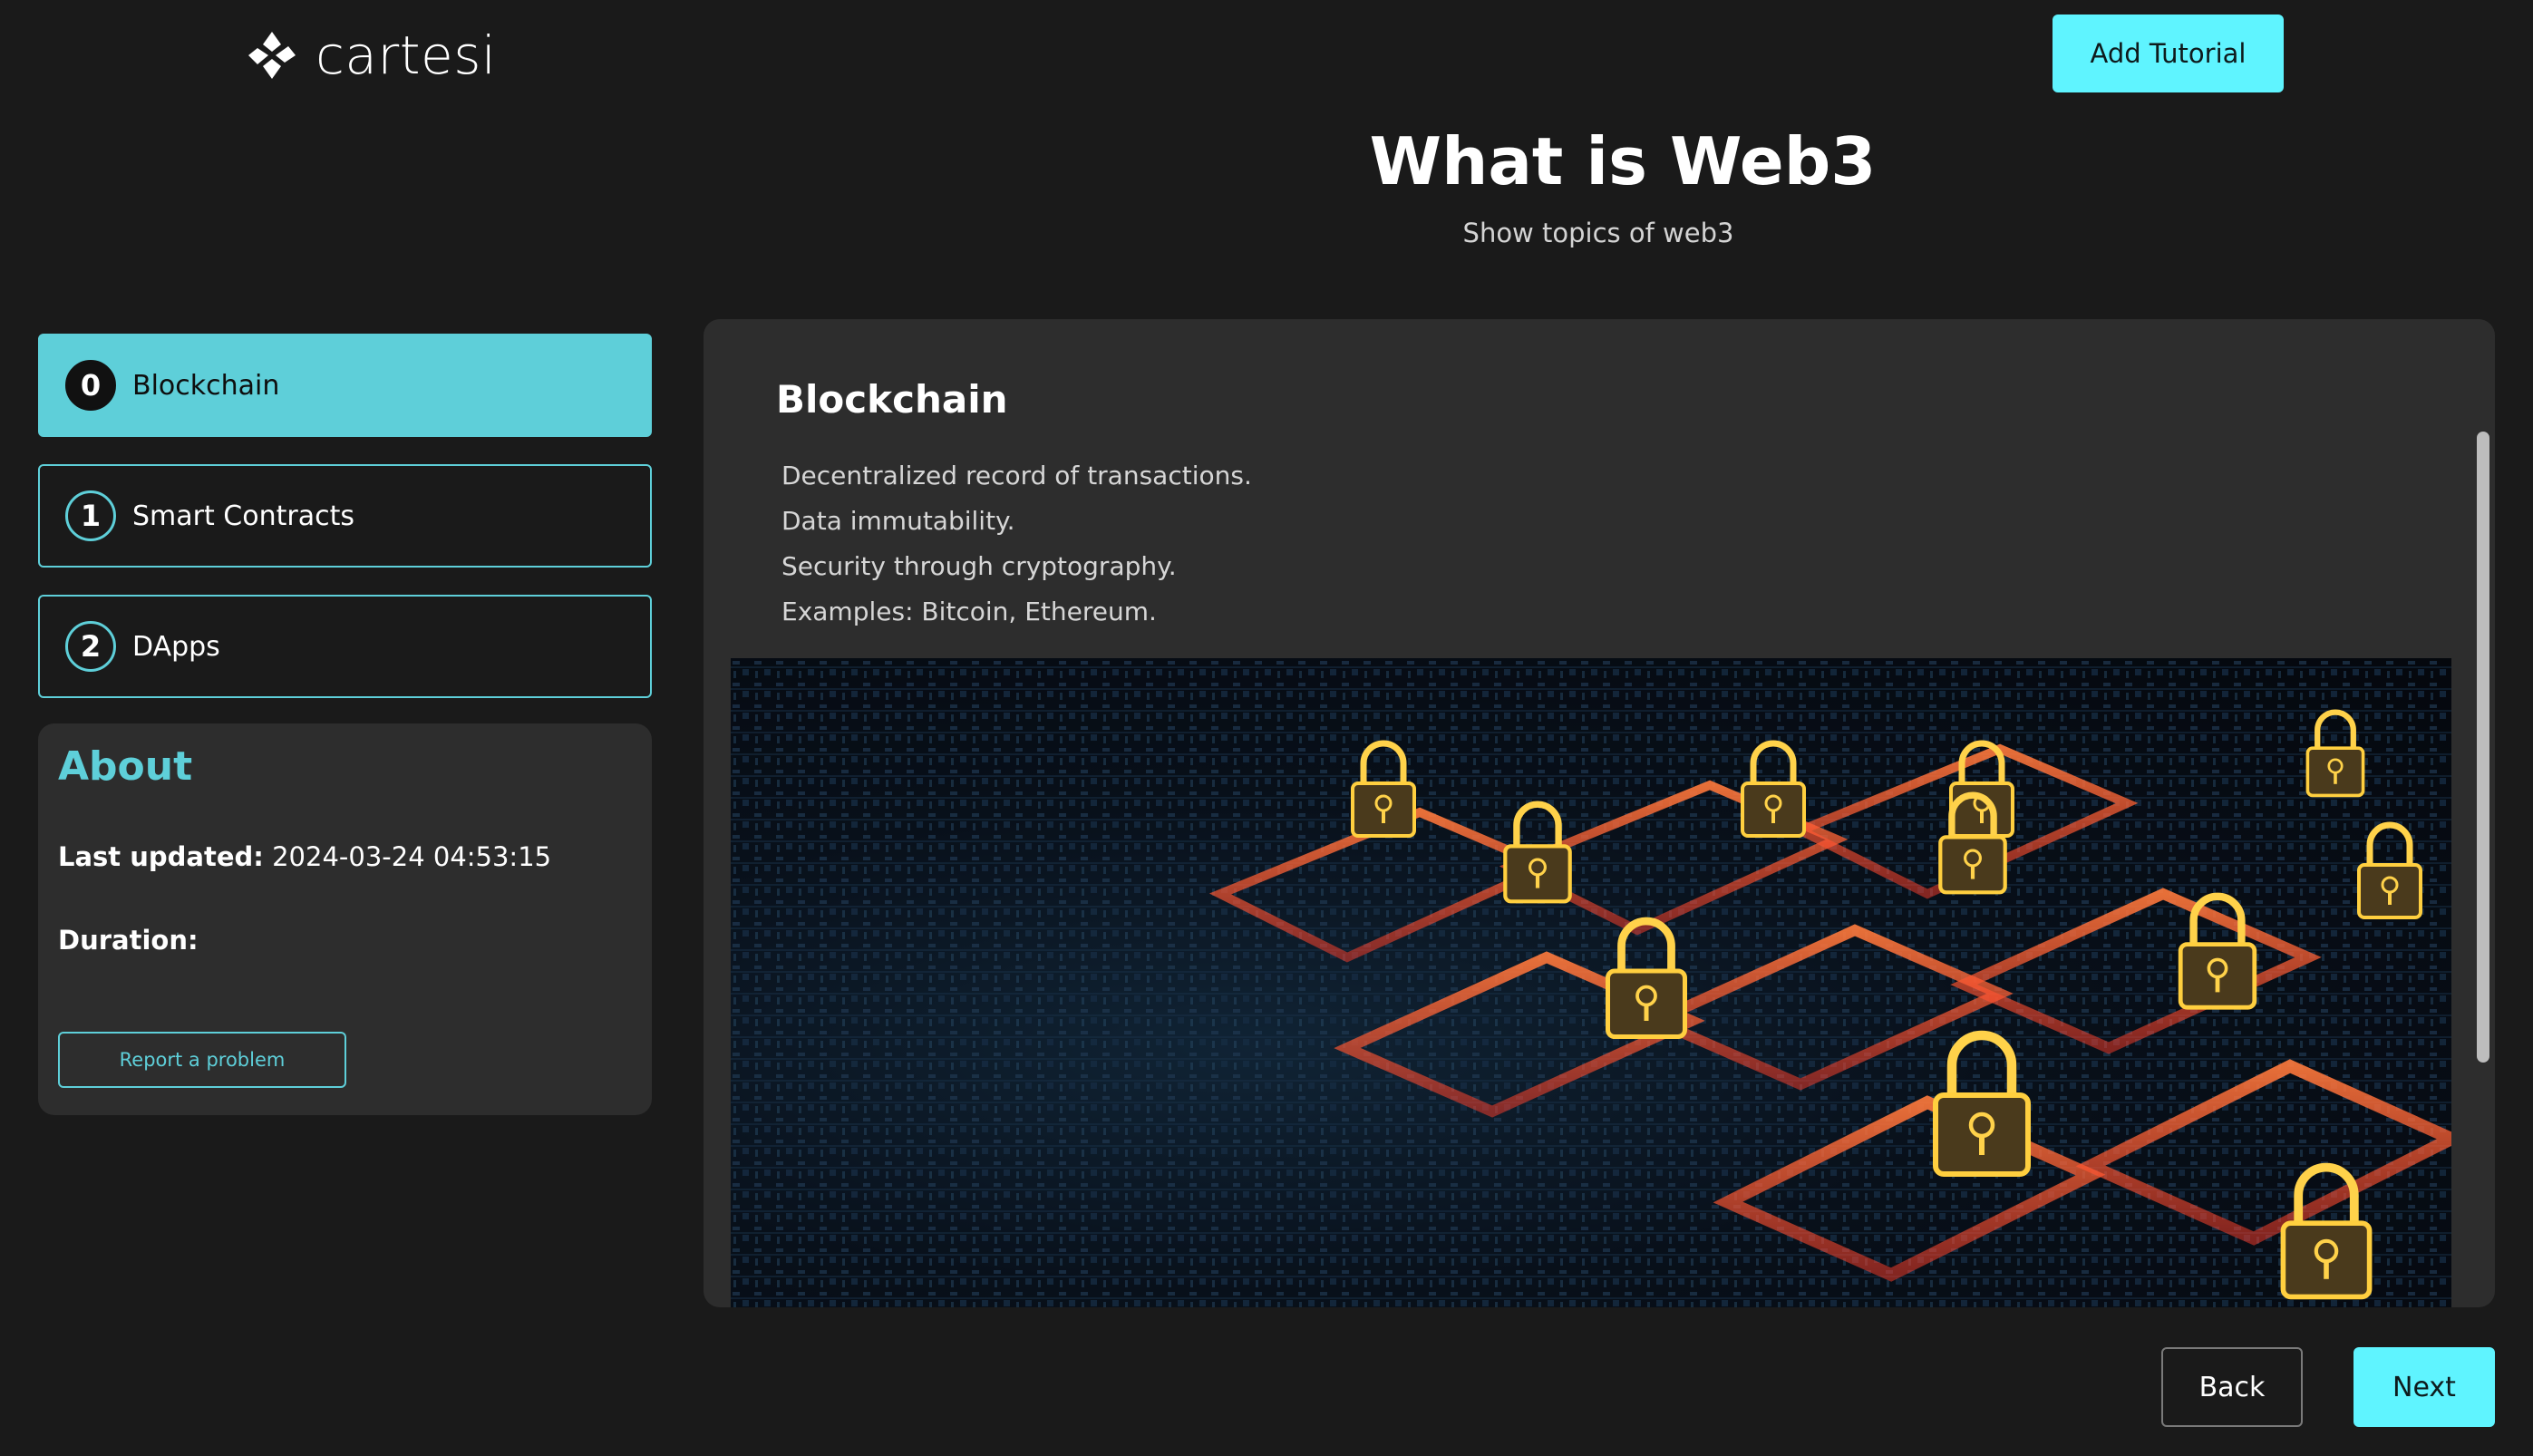 The height and width of the screenshot is (1456, 2533). What do you see at coordinates (2424, 1387) in the screenshot?
I see `next-button: Next` at bounding box center [2424, 1387].